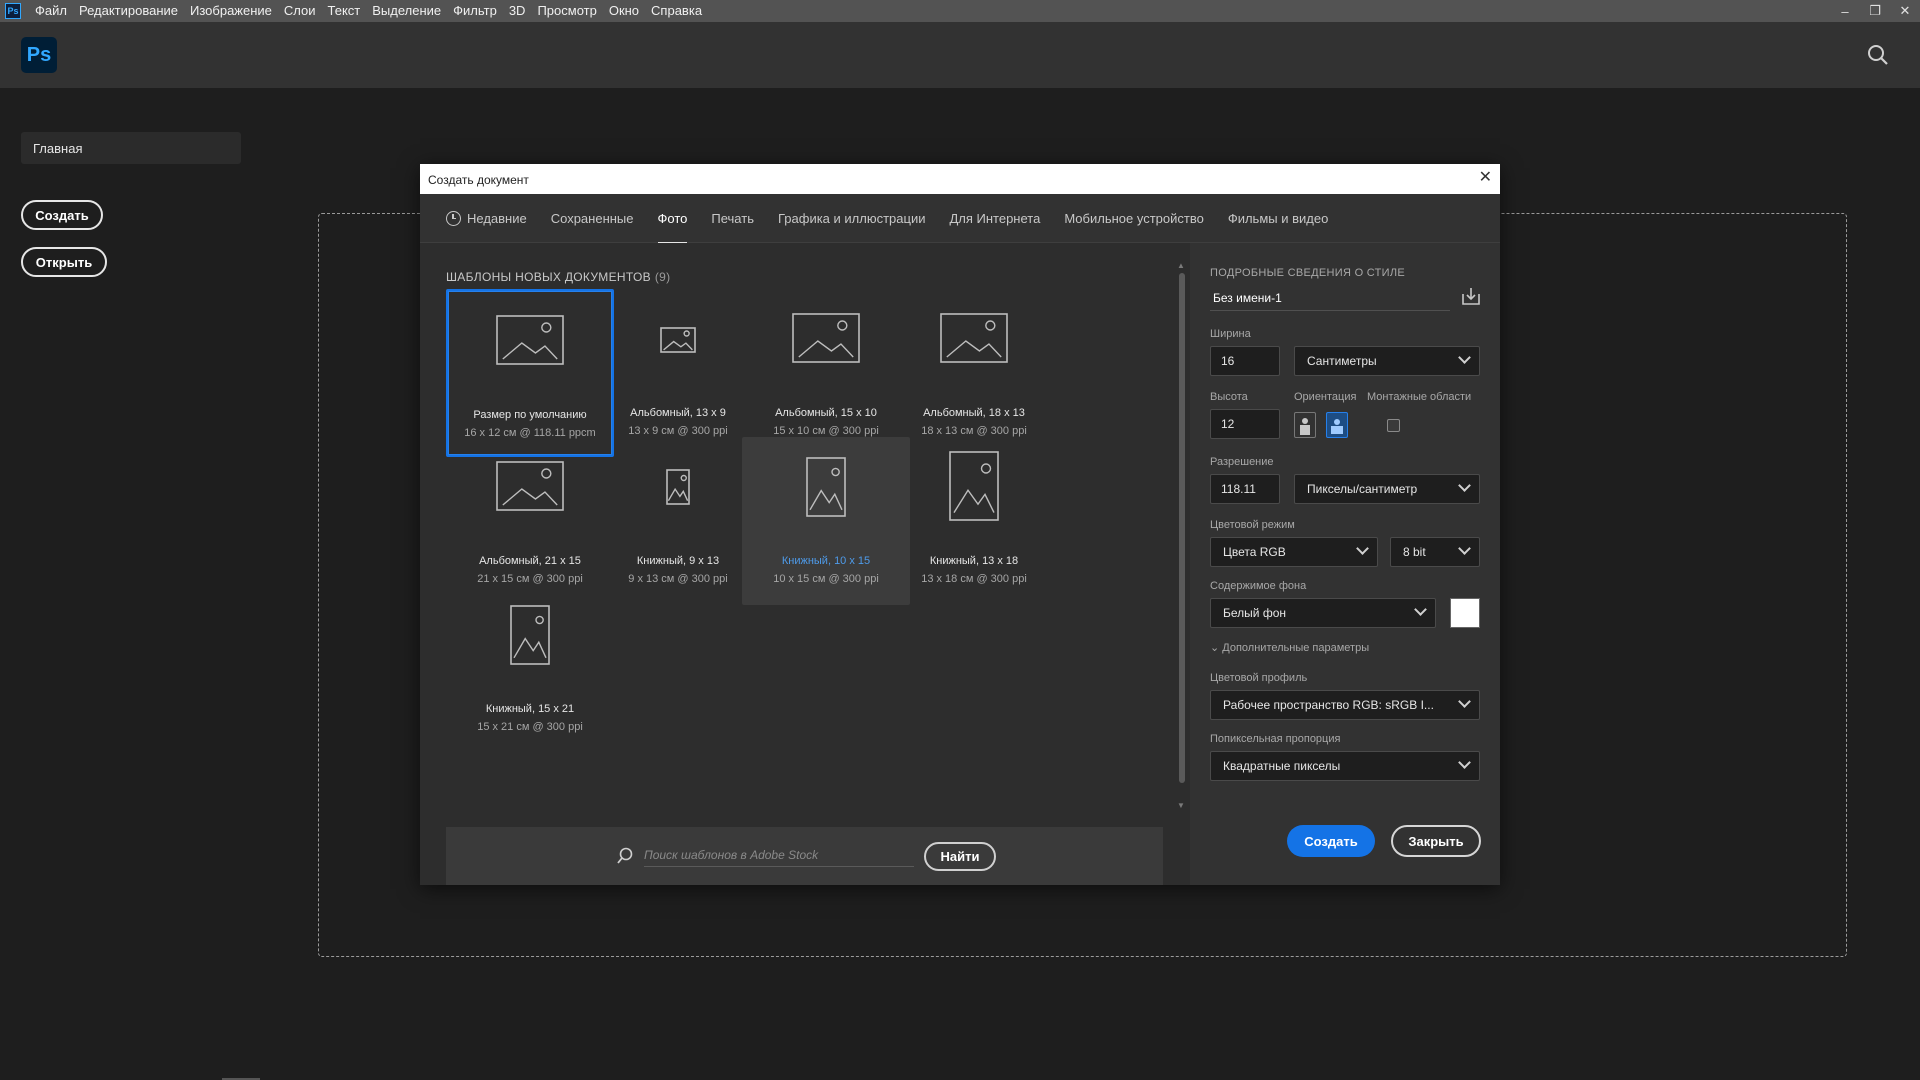  What do you see at coordinates (851, 218) in the screenshot?
I see `tab-art-illustration: Графика и иллюстрации` at bounding box center [851, 218].